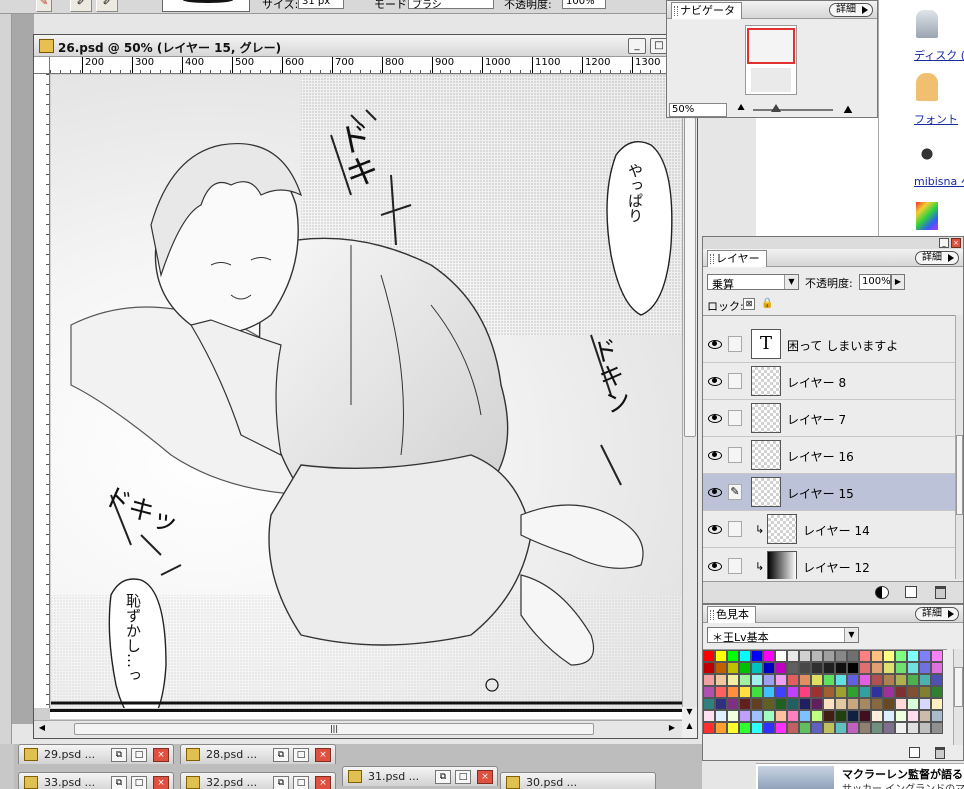  What do you see at coordinates (698, 110) in the screenshot?
I see `navigator-zoom-input: 50%` at bounding box center [698, 110].